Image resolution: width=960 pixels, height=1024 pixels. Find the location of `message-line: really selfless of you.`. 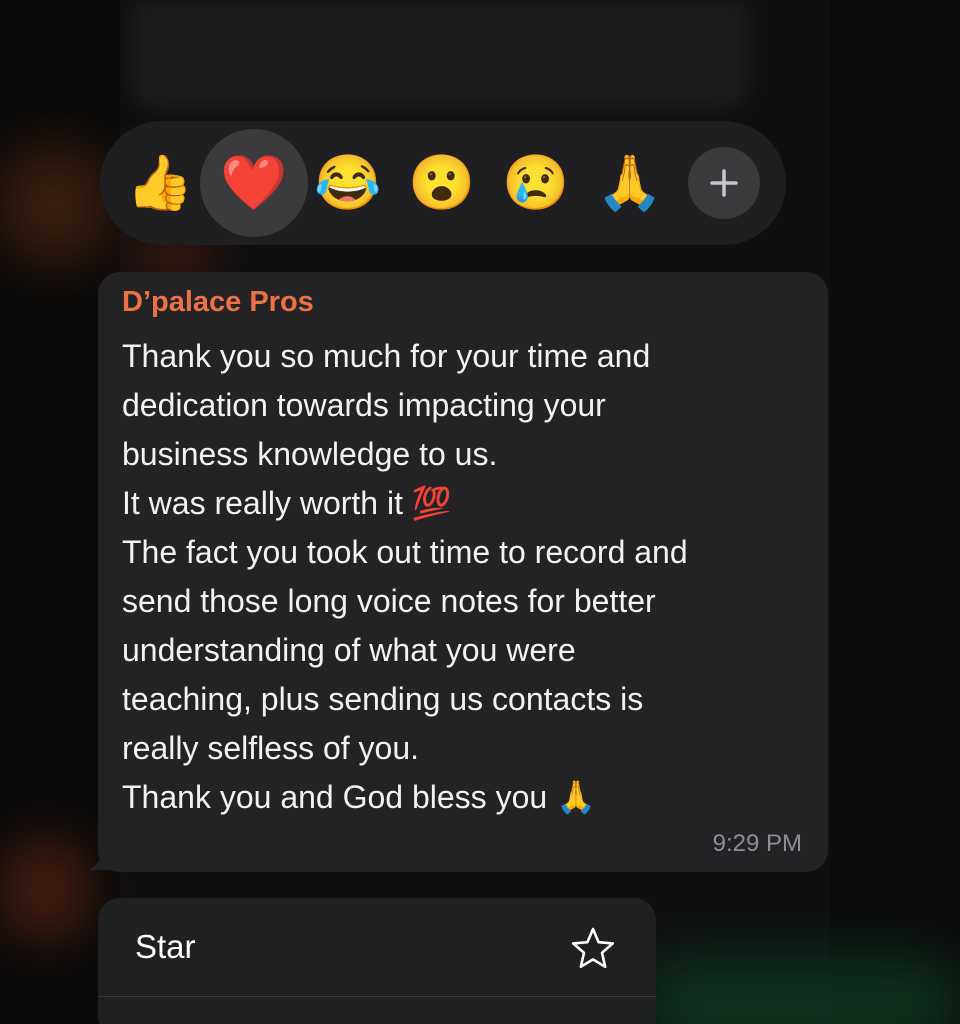

message-line: really selfless of you. is located at coordinates (271, 748).